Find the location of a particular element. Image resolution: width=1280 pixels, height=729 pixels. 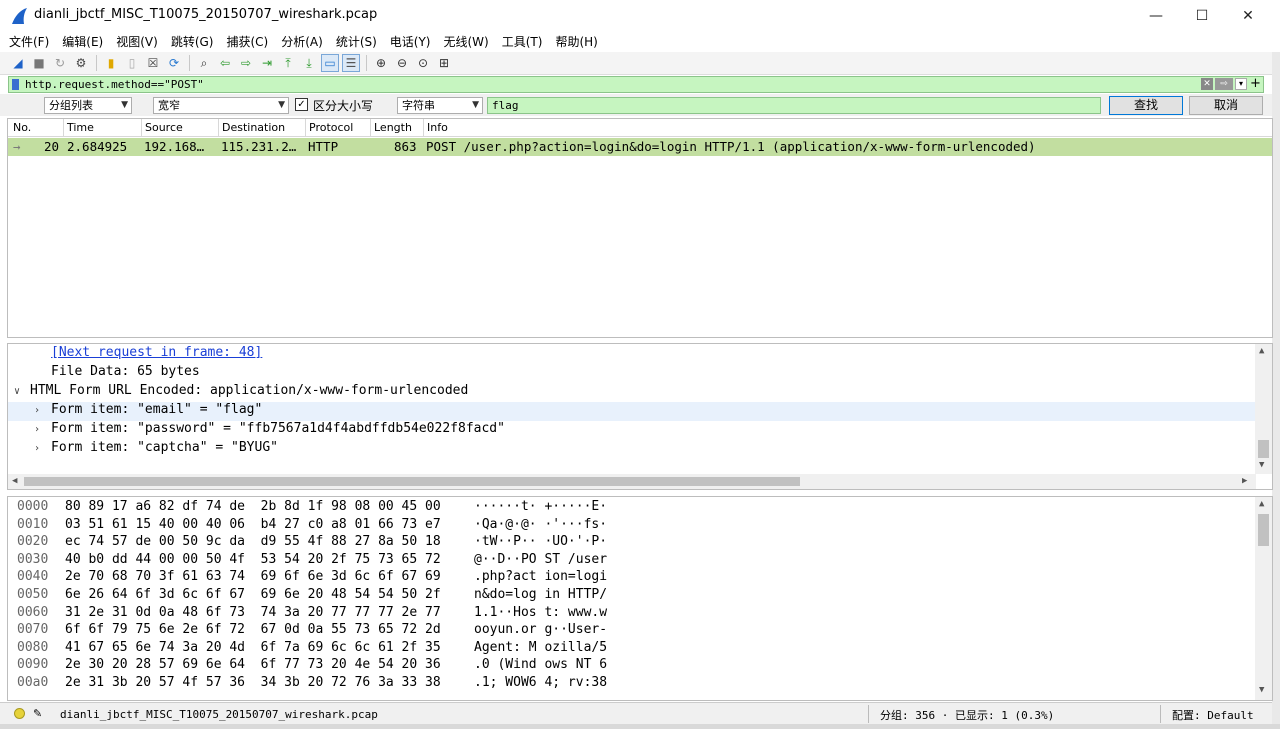

details-vertical-scrollbar: ▲ ▼ is located at coordinates (1263, 409).